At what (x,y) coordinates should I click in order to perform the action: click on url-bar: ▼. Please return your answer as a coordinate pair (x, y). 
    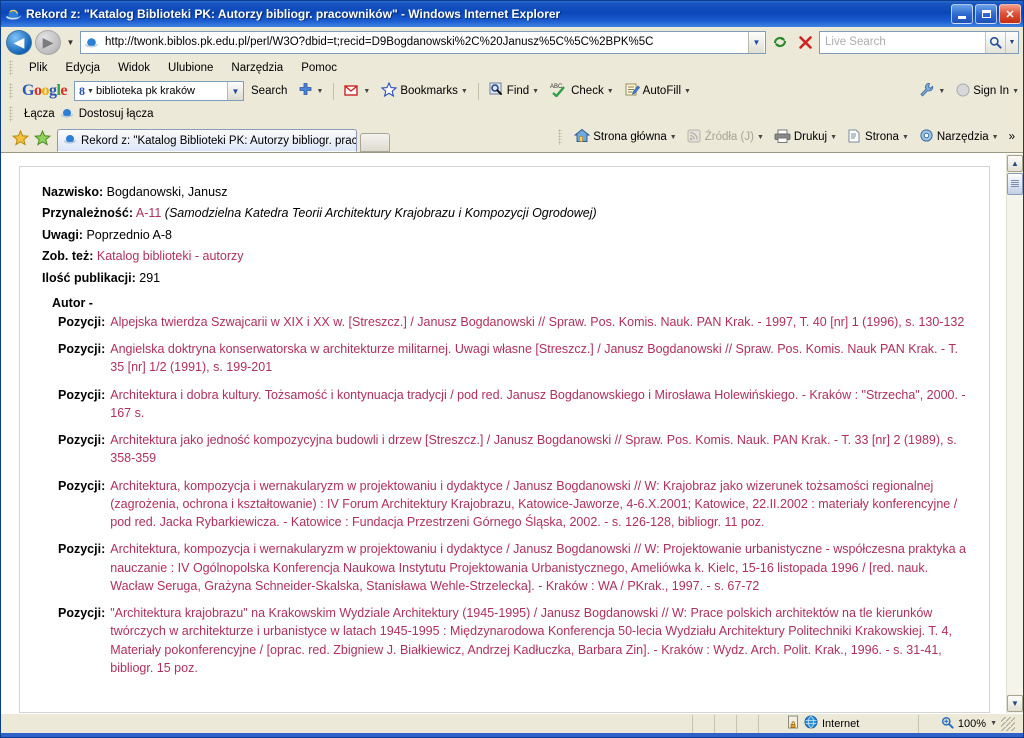
    Looking at the image, I should click on (423, 42).